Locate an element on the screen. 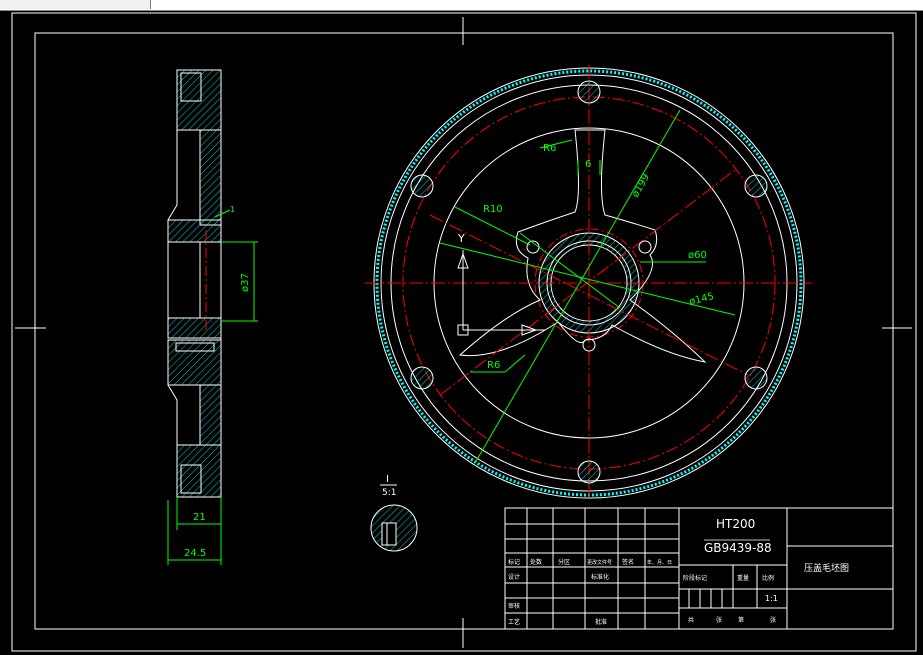 This screenshot has height=655, width=923. row-label-zone: 分区 is located at coordinates (564, 562).